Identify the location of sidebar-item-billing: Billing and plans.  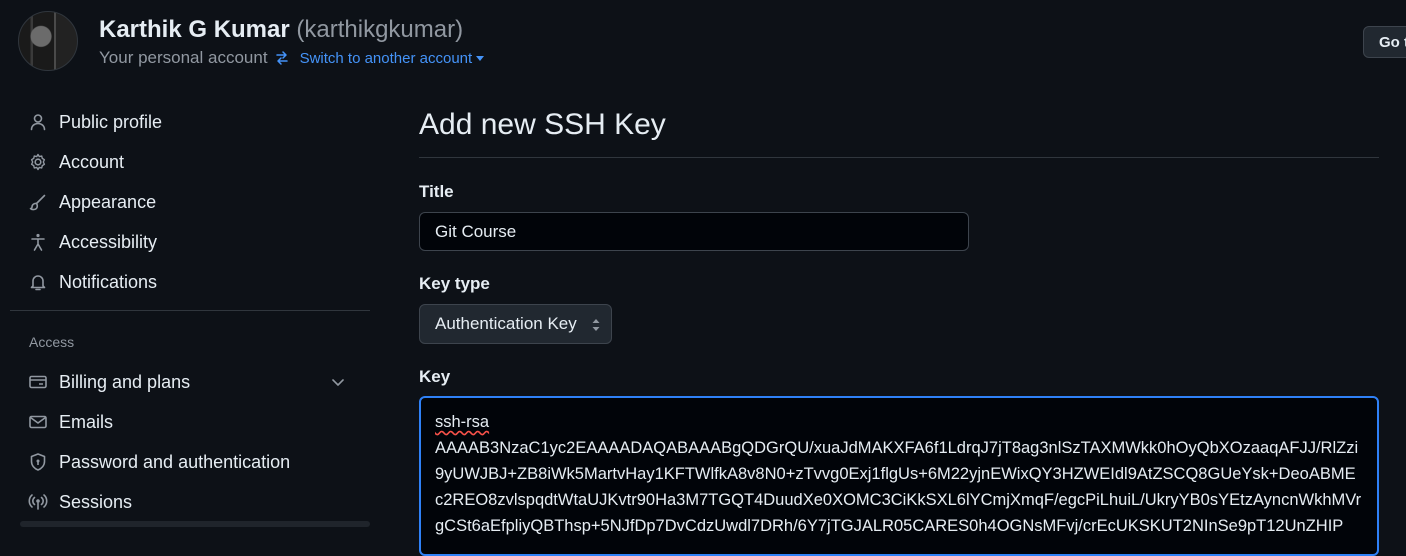
(204, 382).